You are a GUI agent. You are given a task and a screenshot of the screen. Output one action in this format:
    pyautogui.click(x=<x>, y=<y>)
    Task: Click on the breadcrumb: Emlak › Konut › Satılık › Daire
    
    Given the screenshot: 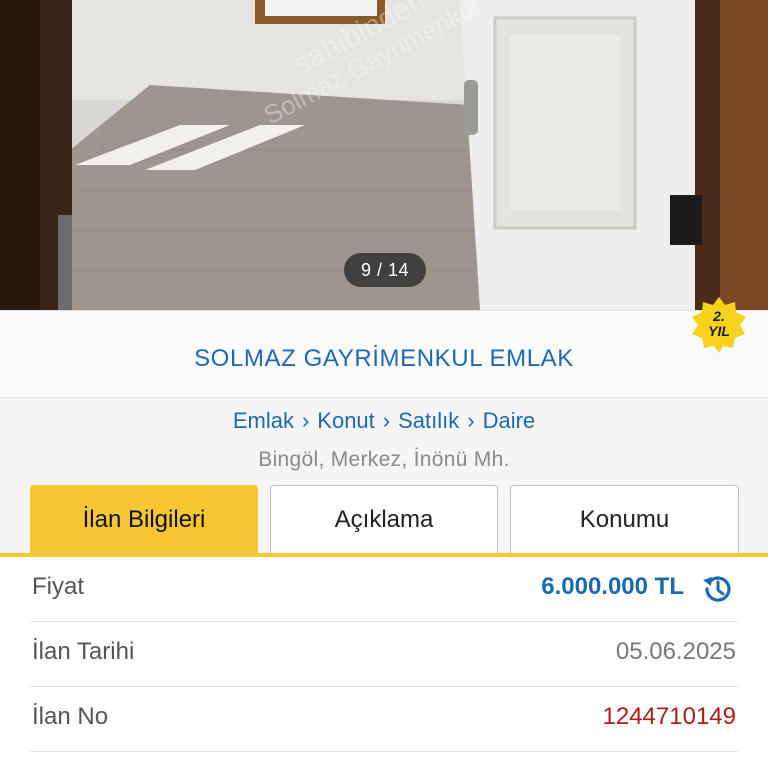 What is the action you would take?
    pyautogui.click(x=384, y=421)
    